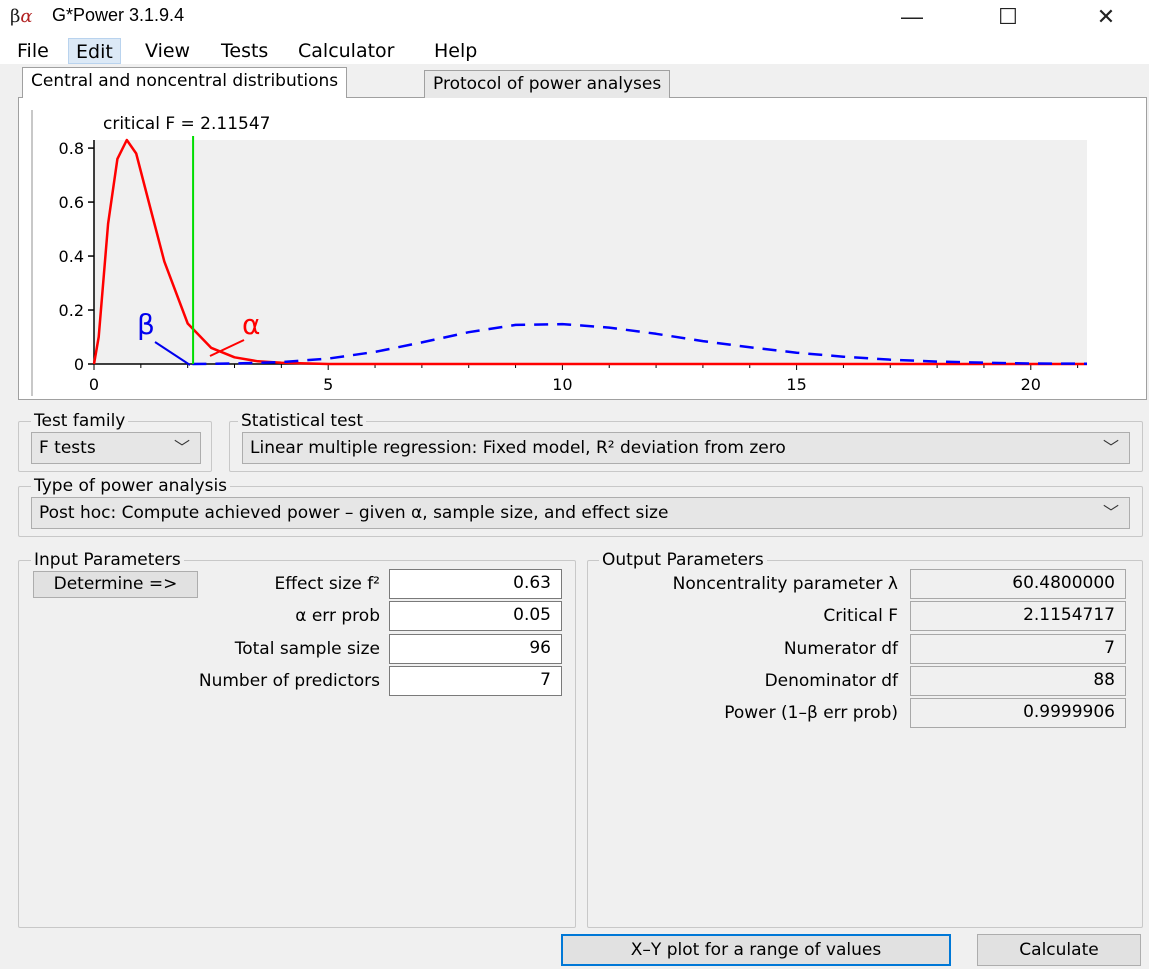 Image resolution: width=1149 pixels, height=969 pixels. I want to click on menu-calculator: Calculator, so click(346, 51).